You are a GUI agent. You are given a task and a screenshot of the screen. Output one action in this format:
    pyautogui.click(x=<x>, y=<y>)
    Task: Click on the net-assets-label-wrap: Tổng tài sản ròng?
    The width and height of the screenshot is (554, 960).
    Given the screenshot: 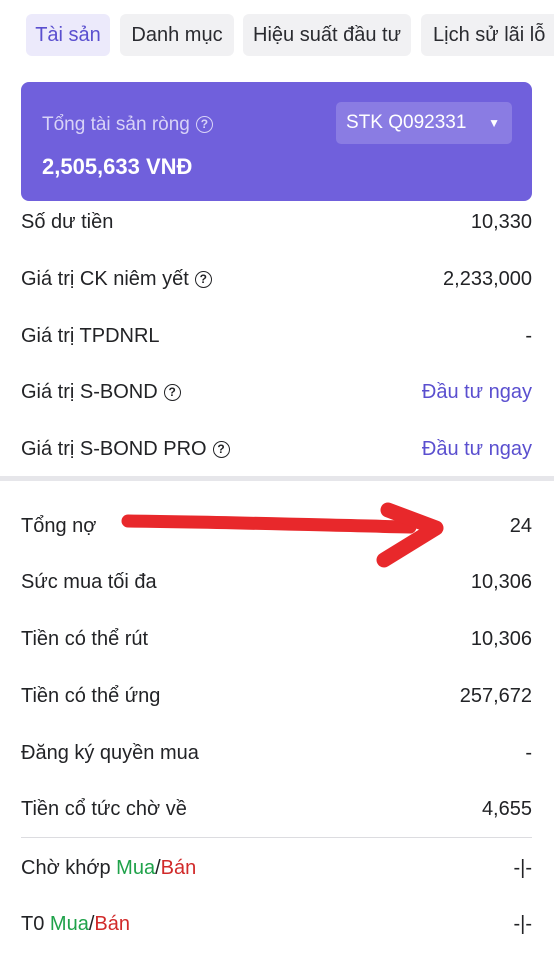 What is the action you would take?
    pyautogui.click(x=127, y=125)
    